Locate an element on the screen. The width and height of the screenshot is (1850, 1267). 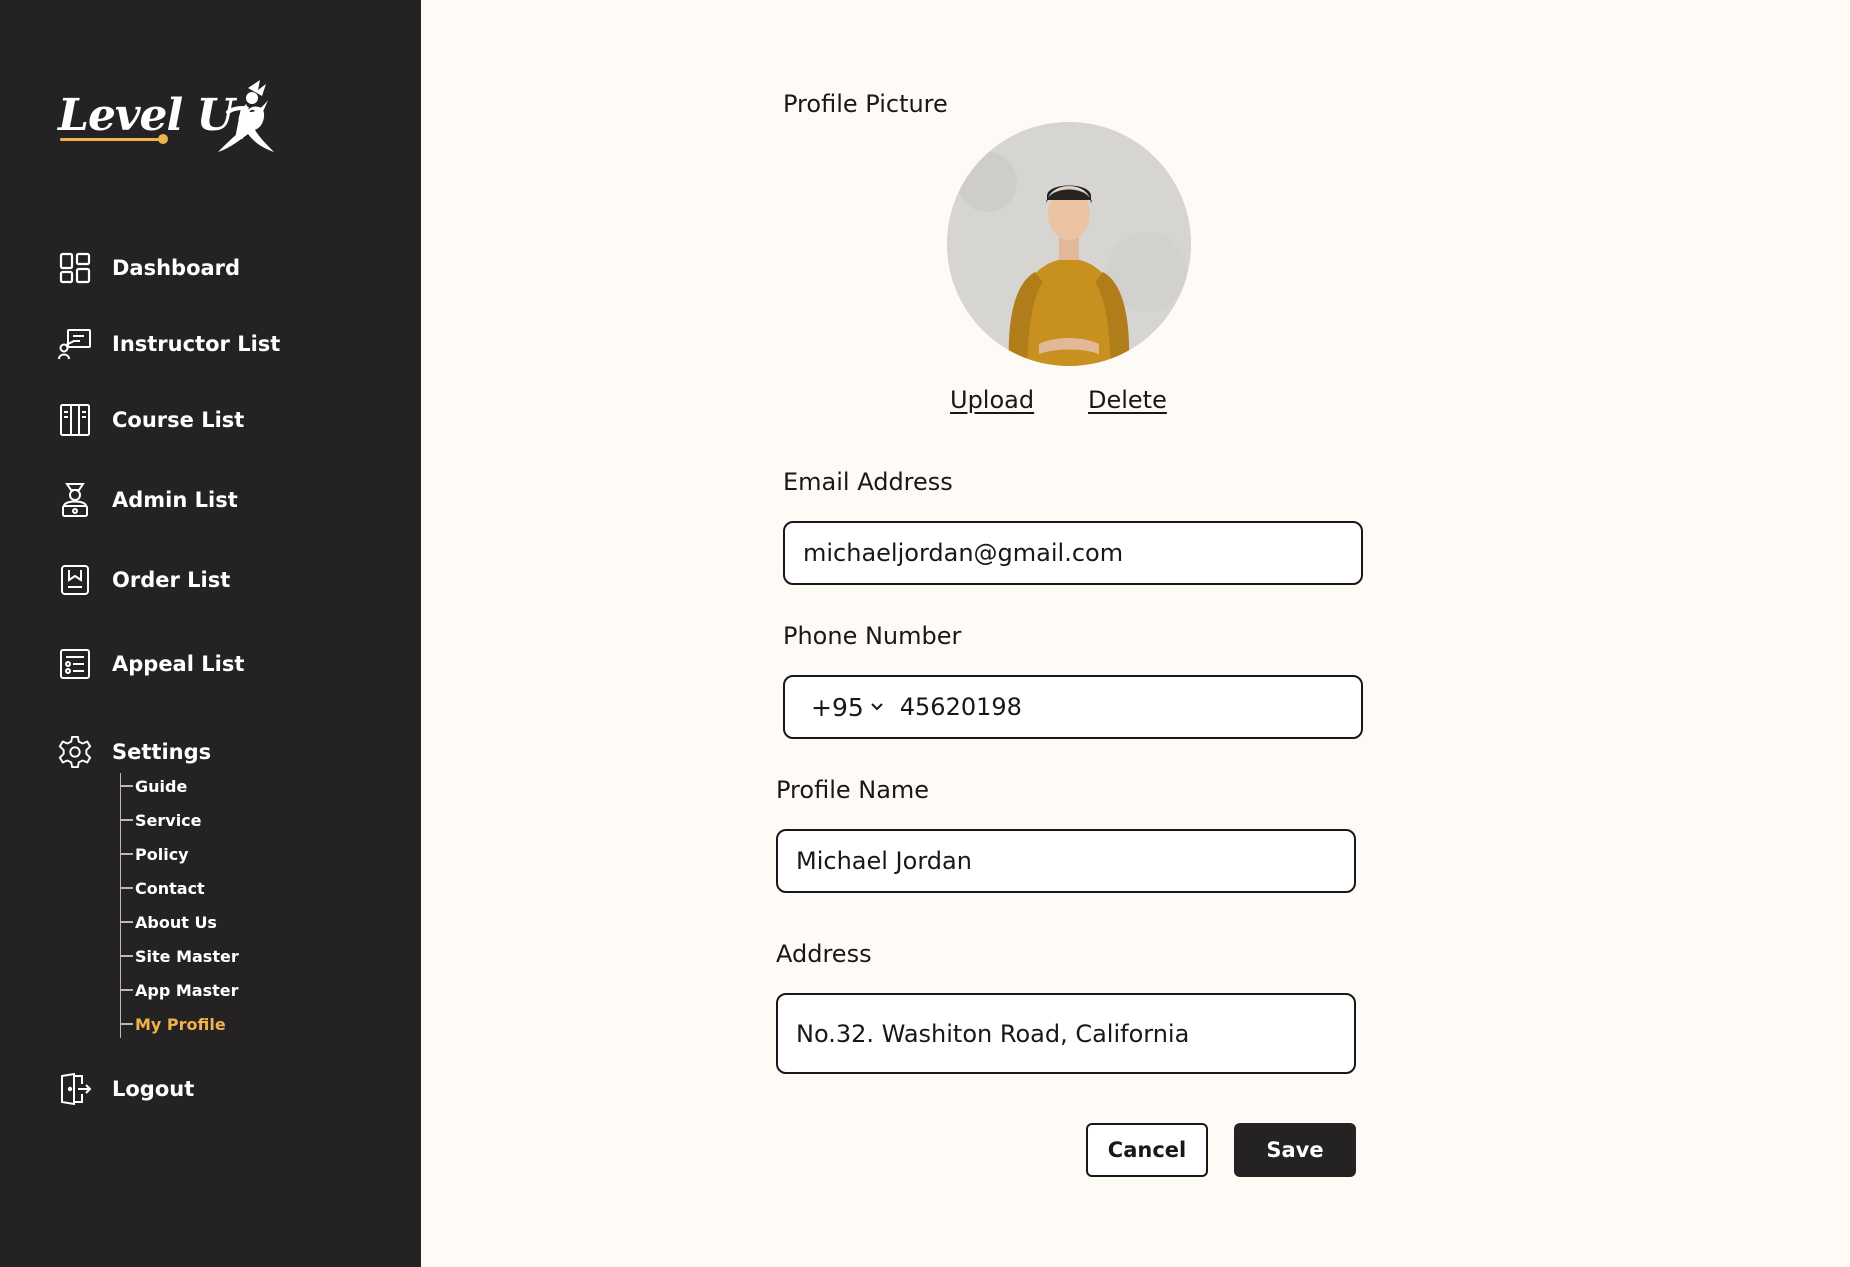
jumping-figure-icon is located at coordinates (246, 116).